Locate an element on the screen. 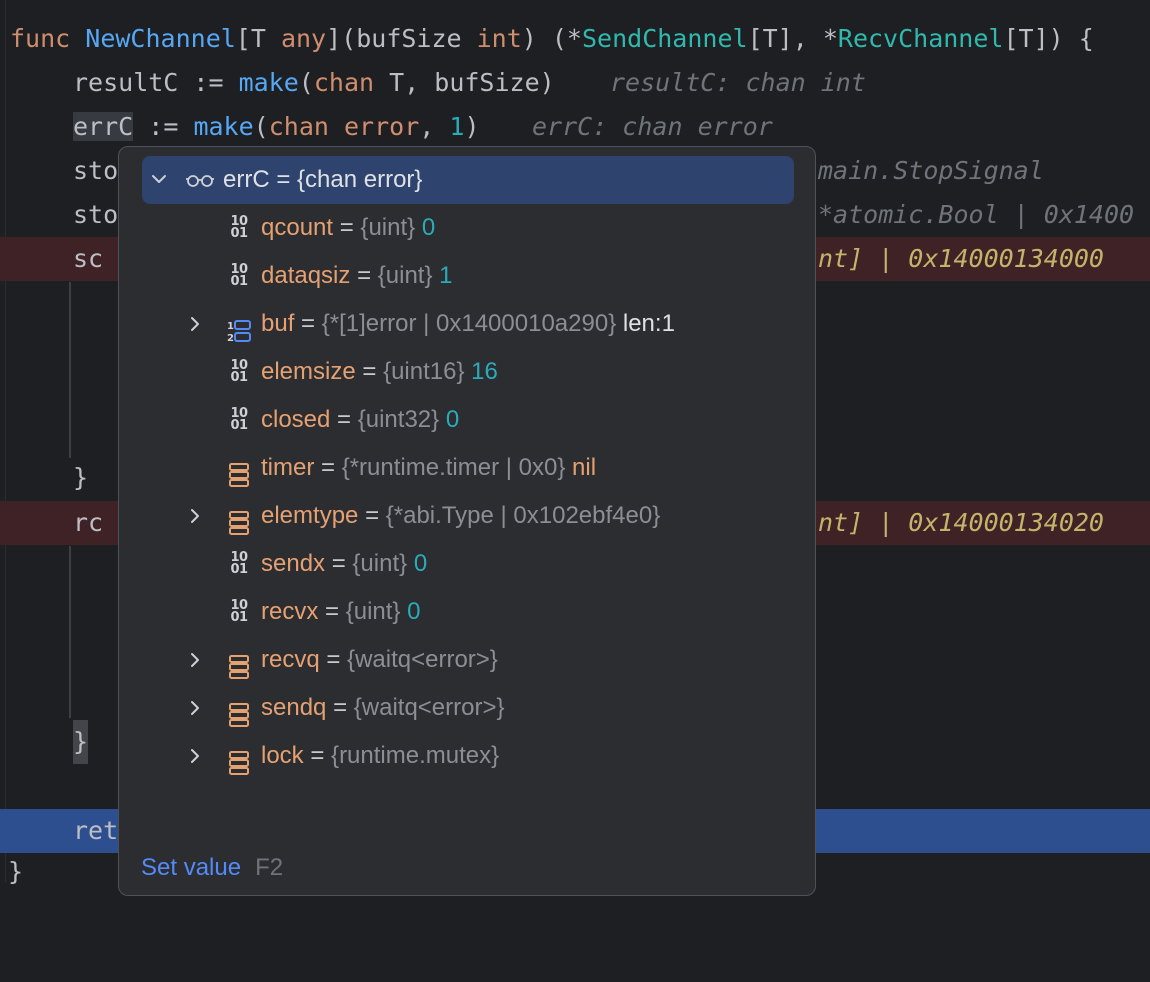  field-row-lock: lock = {runtime.mutex} is located at coordinates (467, 756).